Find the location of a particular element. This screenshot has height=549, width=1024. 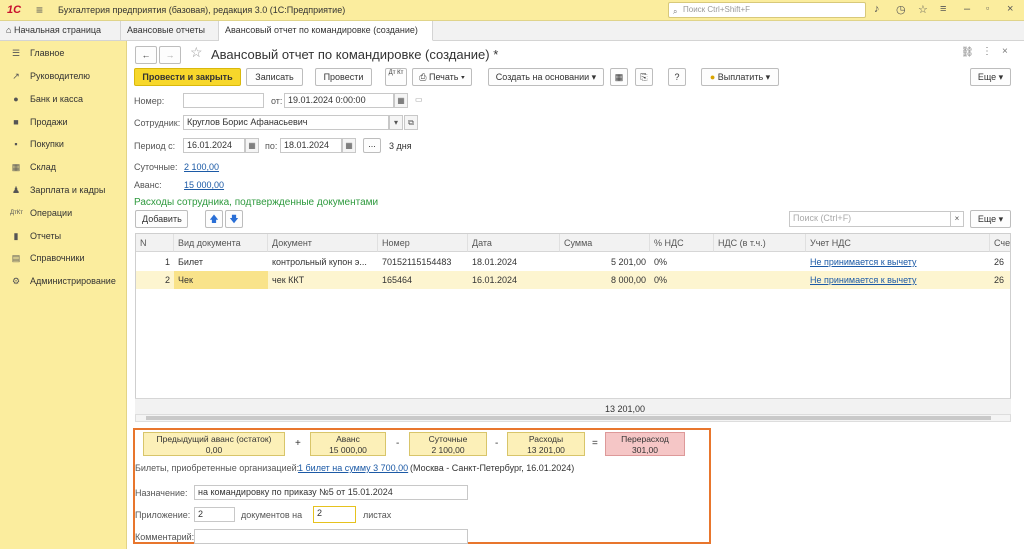

cell-vat is located at coordinates (760, 262).